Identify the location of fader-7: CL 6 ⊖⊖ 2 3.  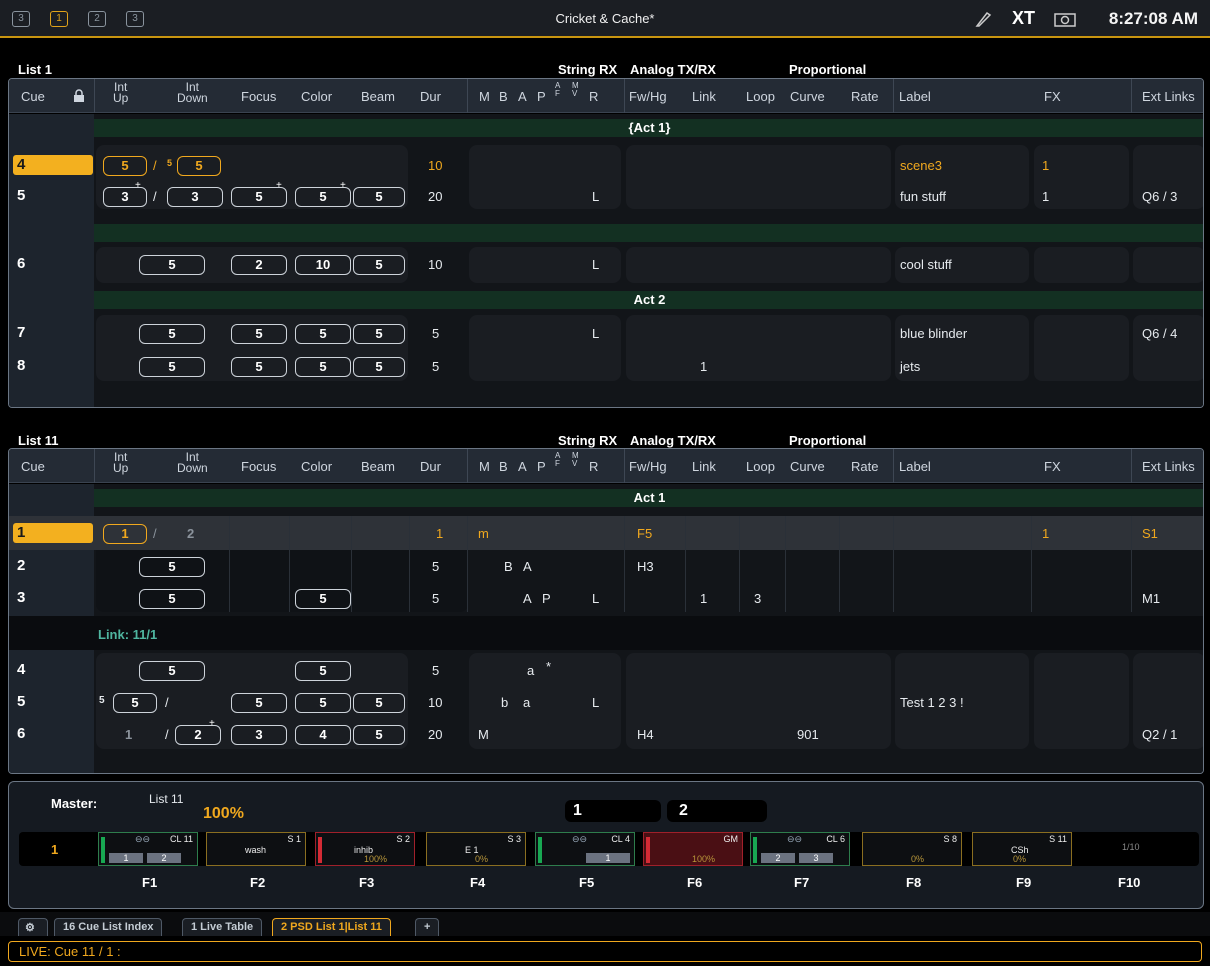
(800, 849).